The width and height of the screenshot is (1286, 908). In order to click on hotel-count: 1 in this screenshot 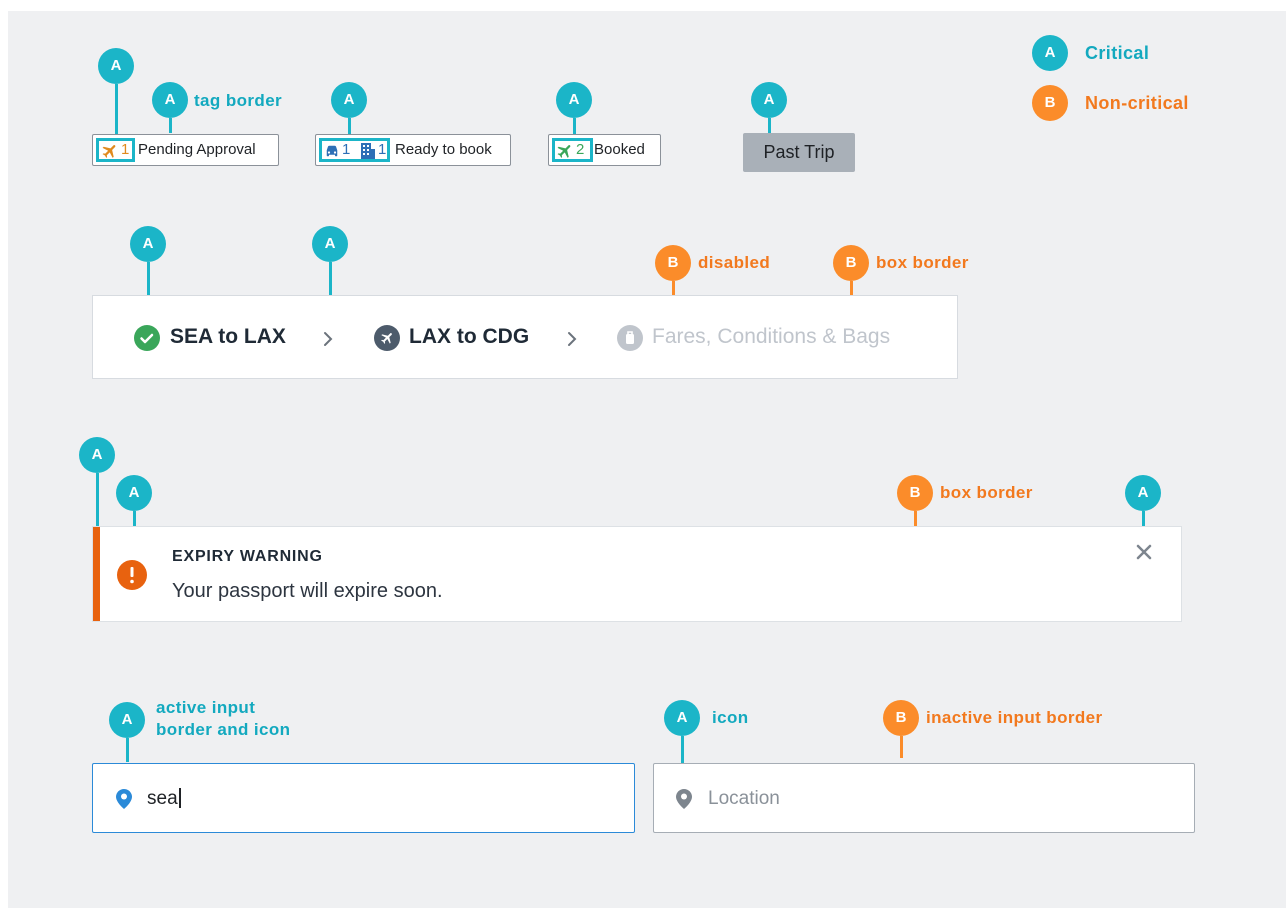, I will do `click(382, 149)`.